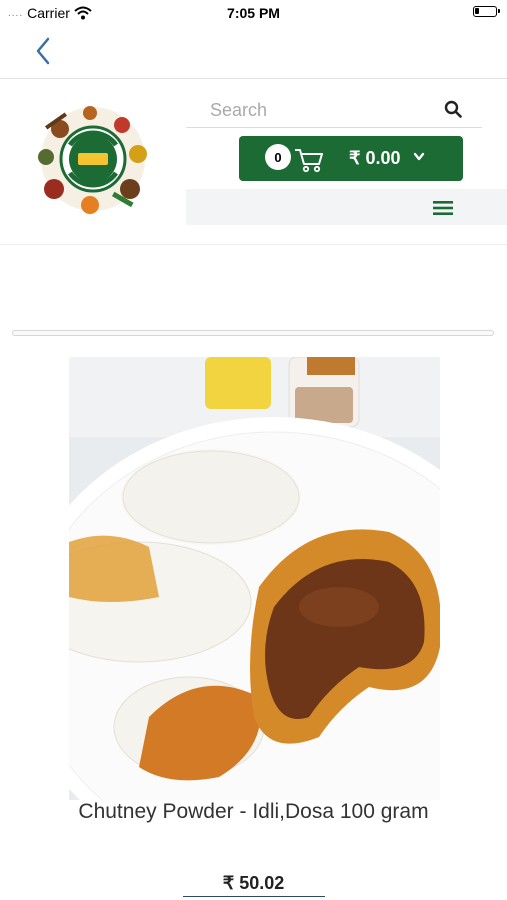 This screenshot has width=507, height=900. I want to click on search-box, so click(334, 109).